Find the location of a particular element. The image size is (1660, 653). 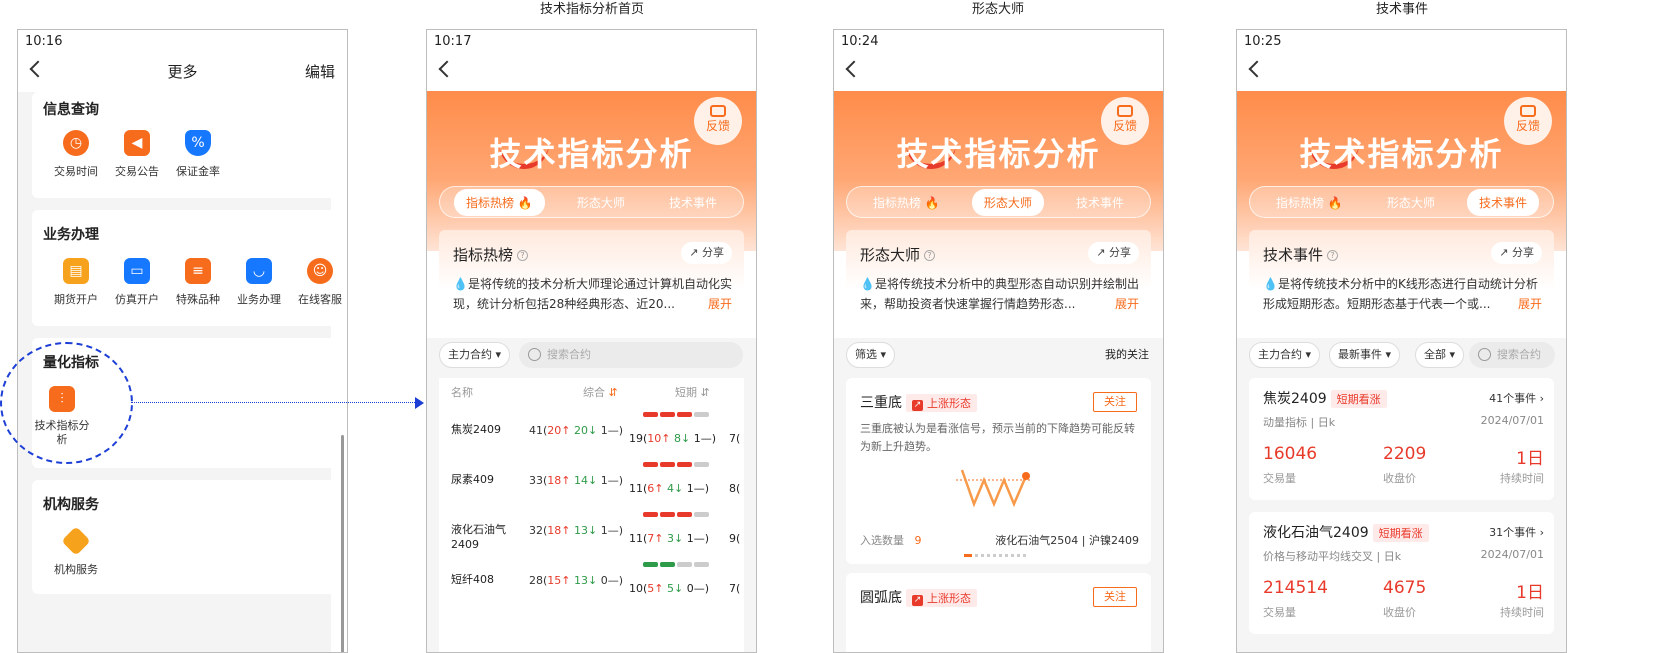

col-short: 短期 ⇵ is located at coordinates (692, 392).